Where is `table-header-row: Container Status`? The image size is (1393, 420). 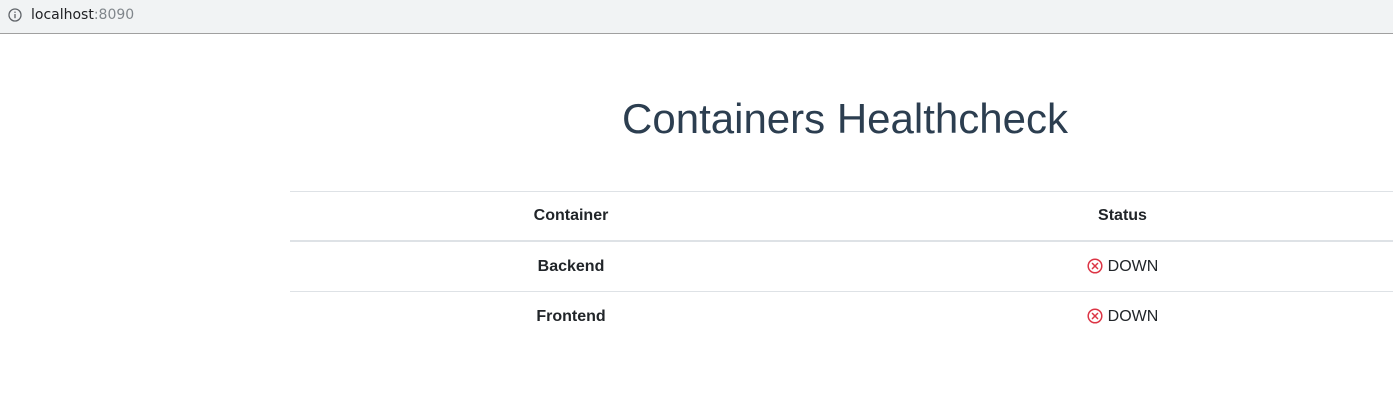 table-header-row: Container Status is located at coordinates (841, 216).